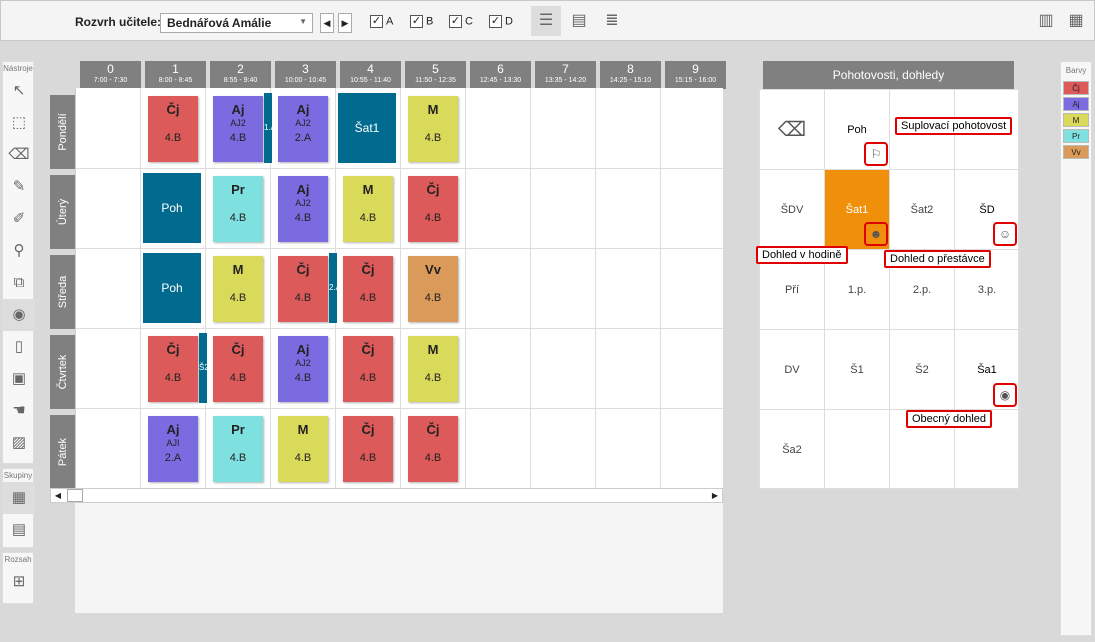 Image resolution: width=1095 pixels, height=642 pixels. What do you see at coordinates (433, 289) in the screenshot?
I see `lesson-card: Vv 4.B` at bounding box center [433, 289].